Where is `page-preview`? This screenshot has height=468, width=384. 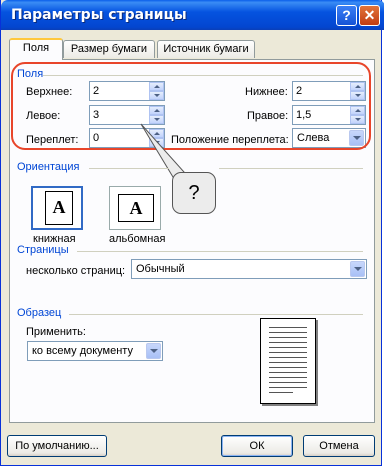
page-preview is located at coordinates (288, 361).